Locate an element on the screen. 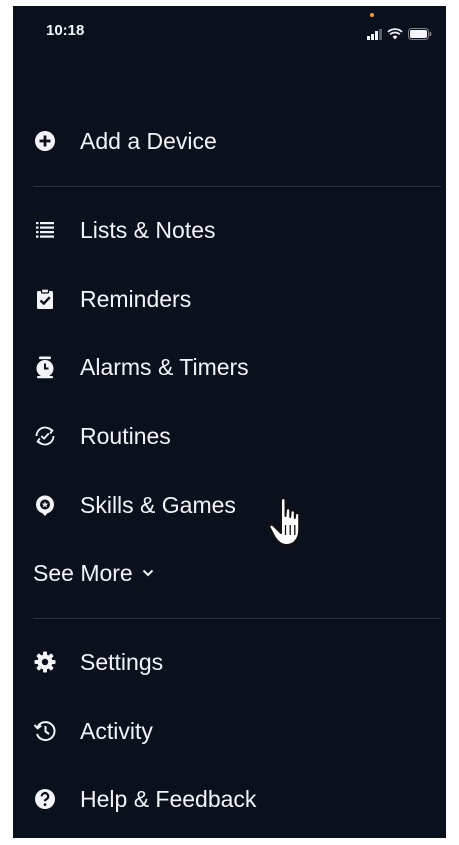 This screenshot has width=459, height=845. clipboard-check-icon is located at coordinates (45, 299).